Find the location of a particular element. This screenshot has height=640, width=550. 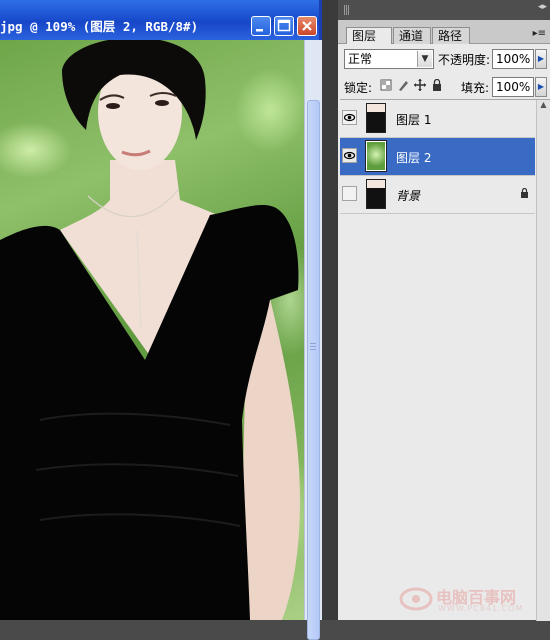

layer-row: 图层 1 is located at coordinates (437, 119).